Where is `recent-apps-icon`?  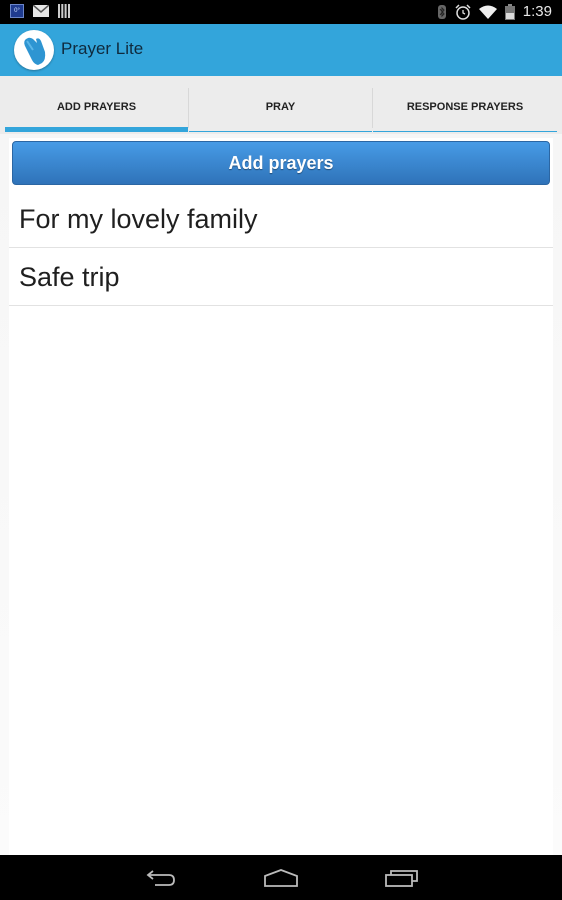 recent-apps-icon is located at coordinates (401, 878).